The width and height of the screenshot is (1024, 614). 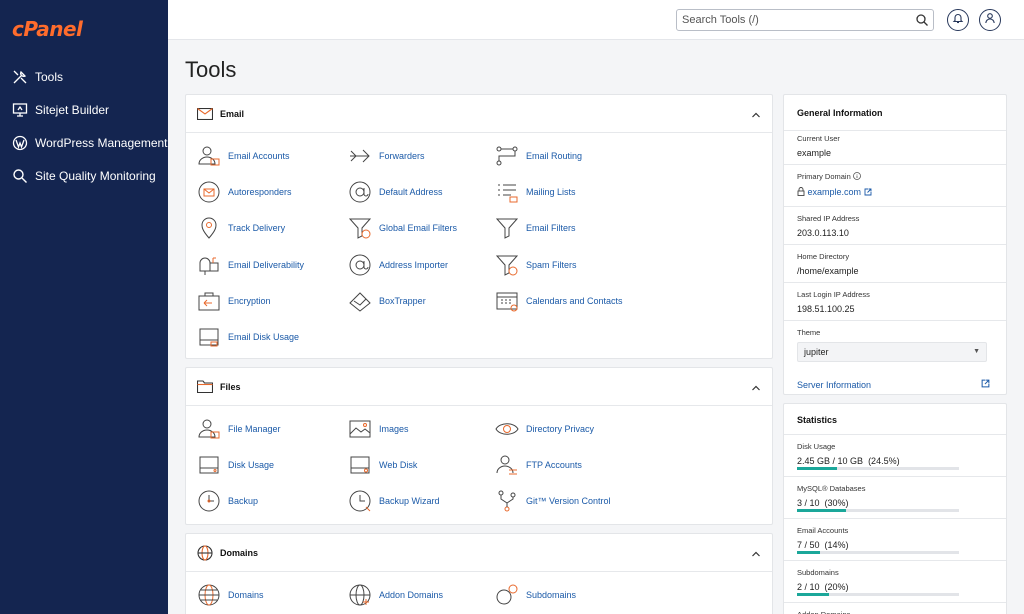 What do you see at coordinates (386, 301) in the screenshot?
I see `tool-boxtrapper: BoxTrapper` at bounding box center [386, 301].